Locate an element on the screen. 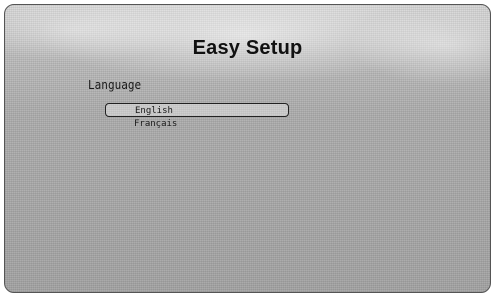 The height and width of the screenshot is (297, 495). language-options-list: English Français is located at coordinates (197, 117).